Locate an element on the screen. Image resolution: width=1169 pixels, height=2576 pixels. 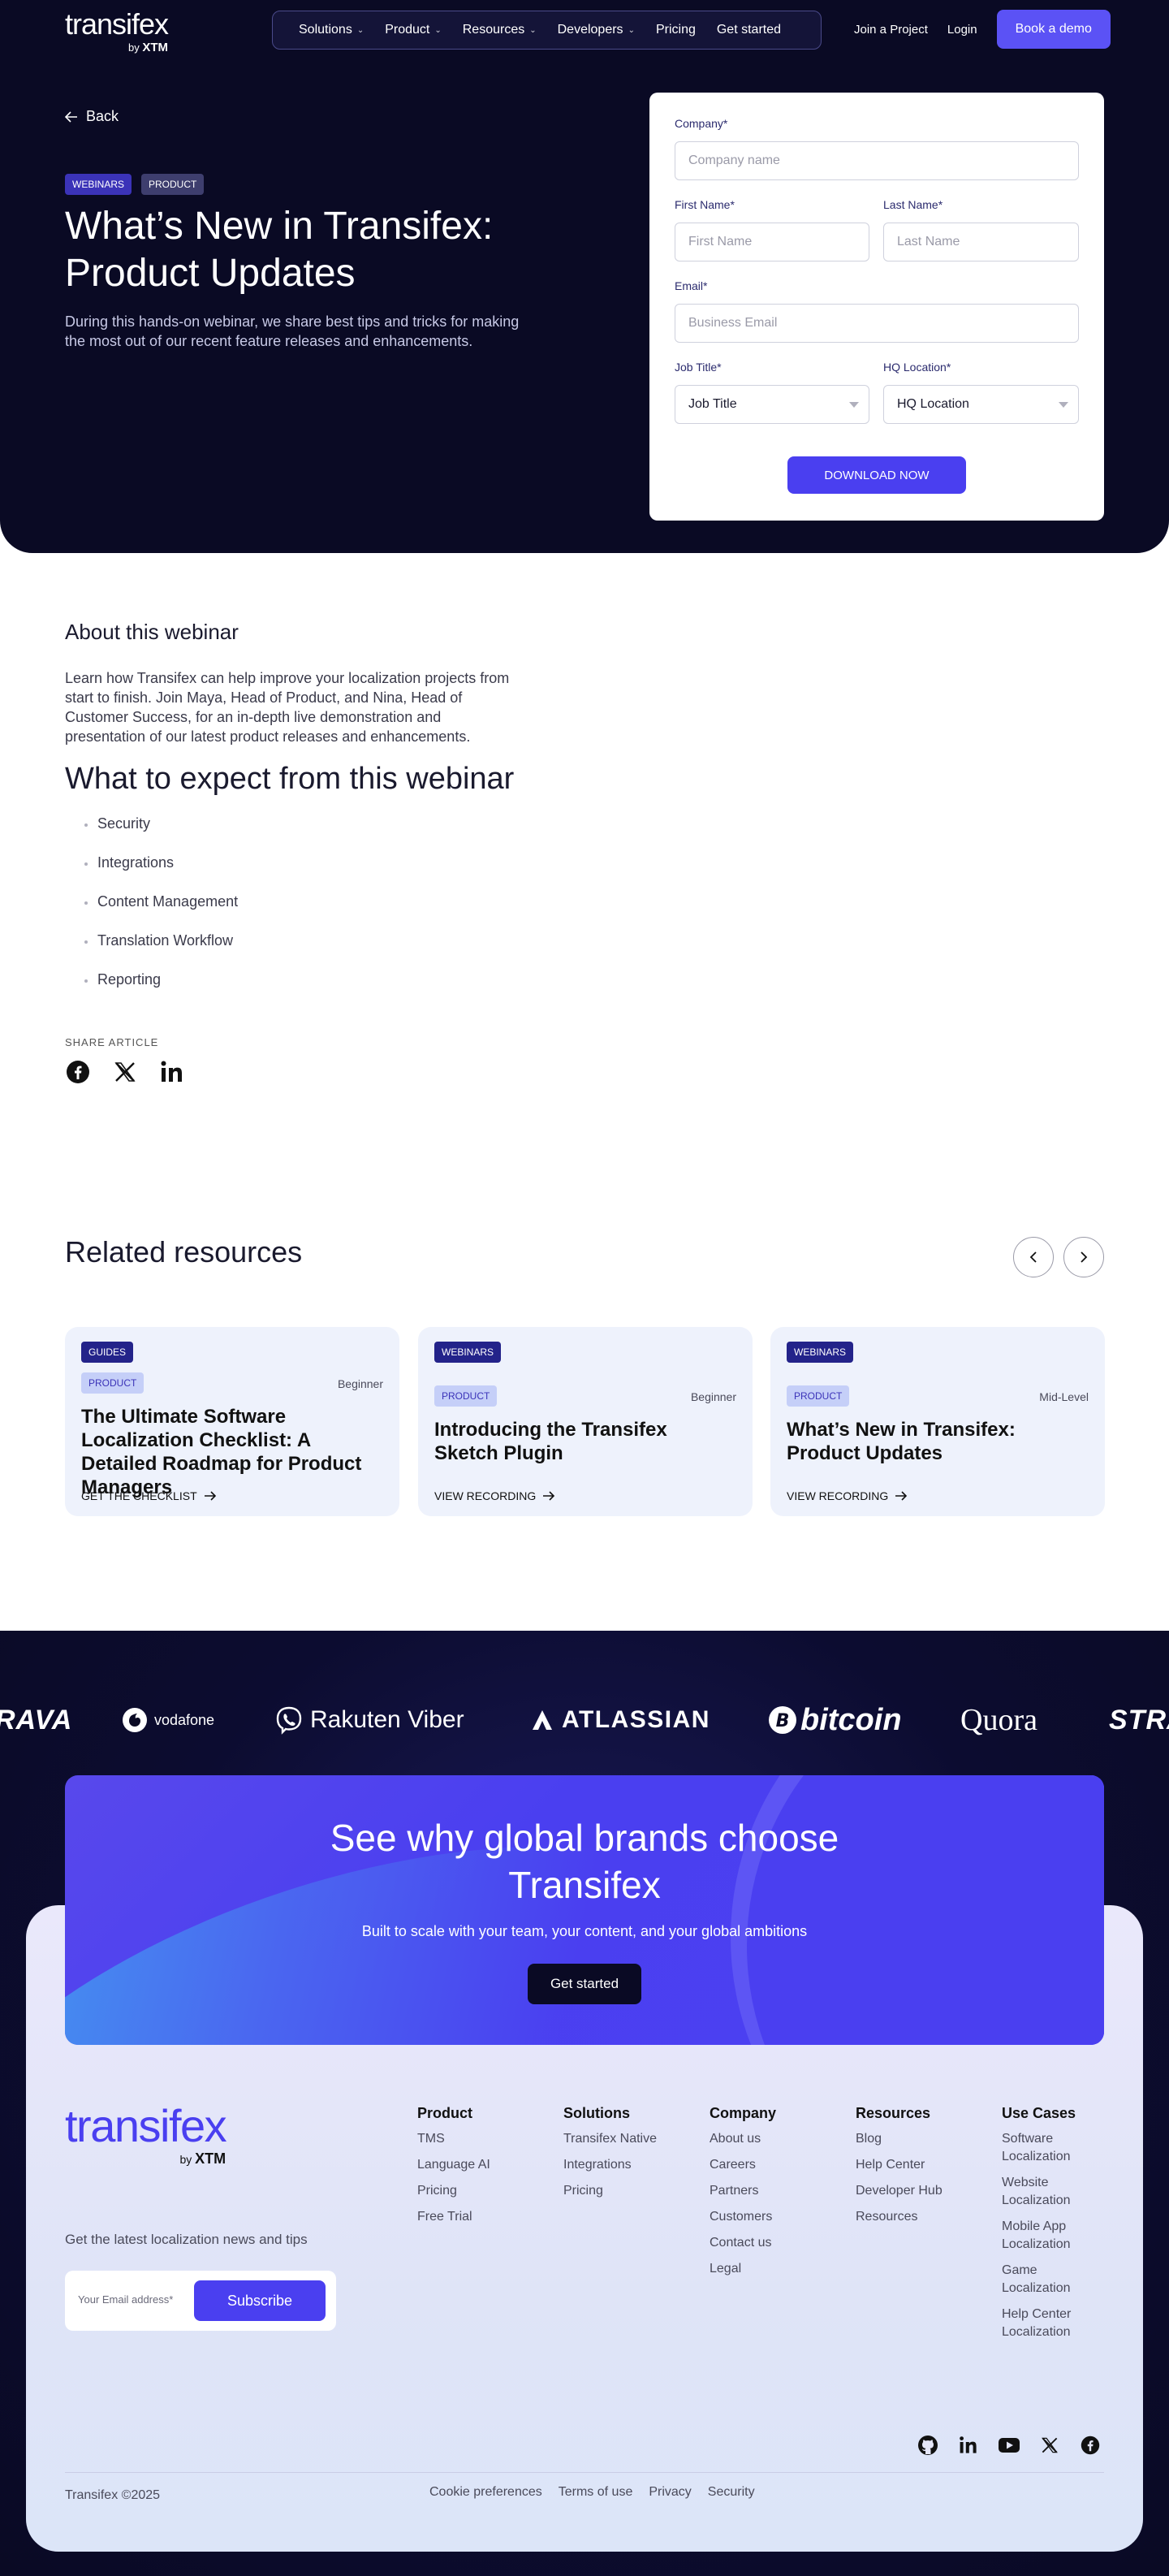
terms-link: Terms of use is located at coordinates (596, 2493).